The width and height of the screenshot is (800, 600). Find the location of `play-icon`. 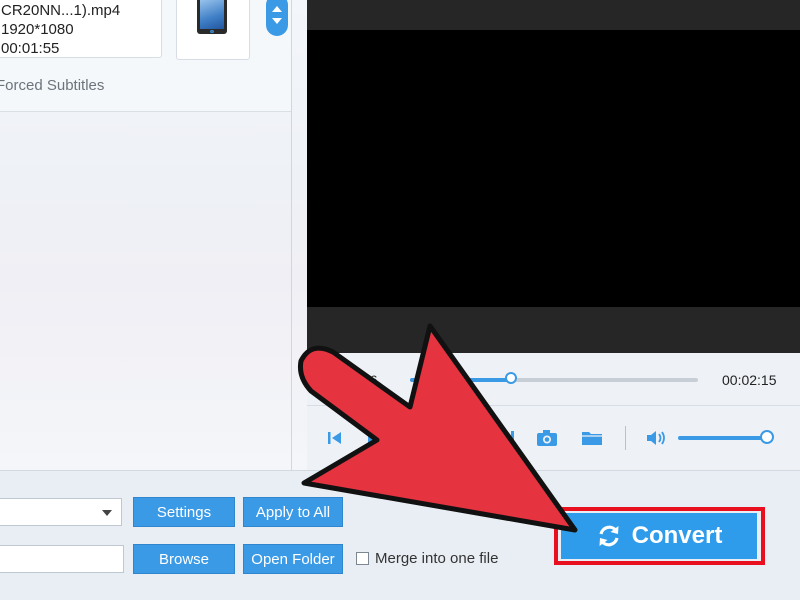

play-icon is located at coordinates (373, 438).